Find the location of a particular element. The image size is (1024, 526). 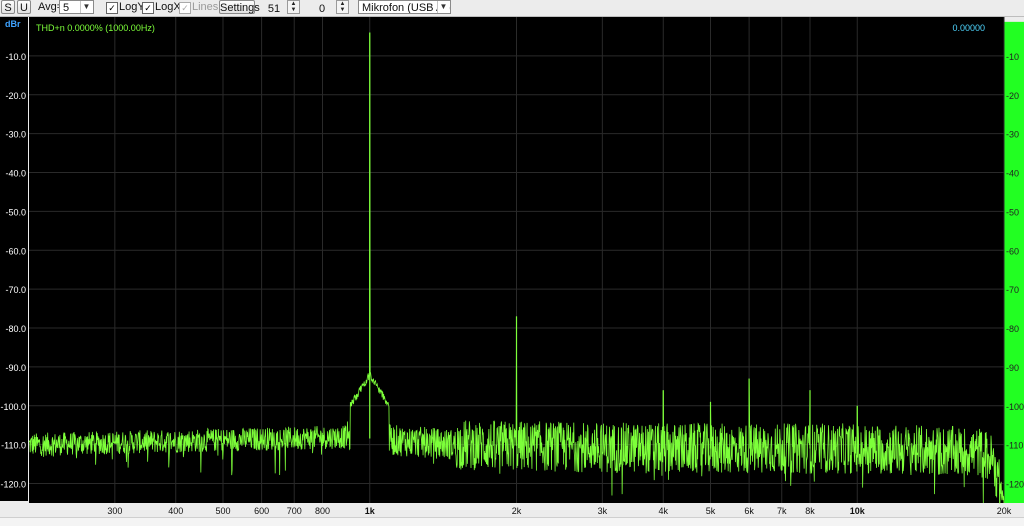

y-tick-label-right: -80 is located at coordinates (1012, 329).